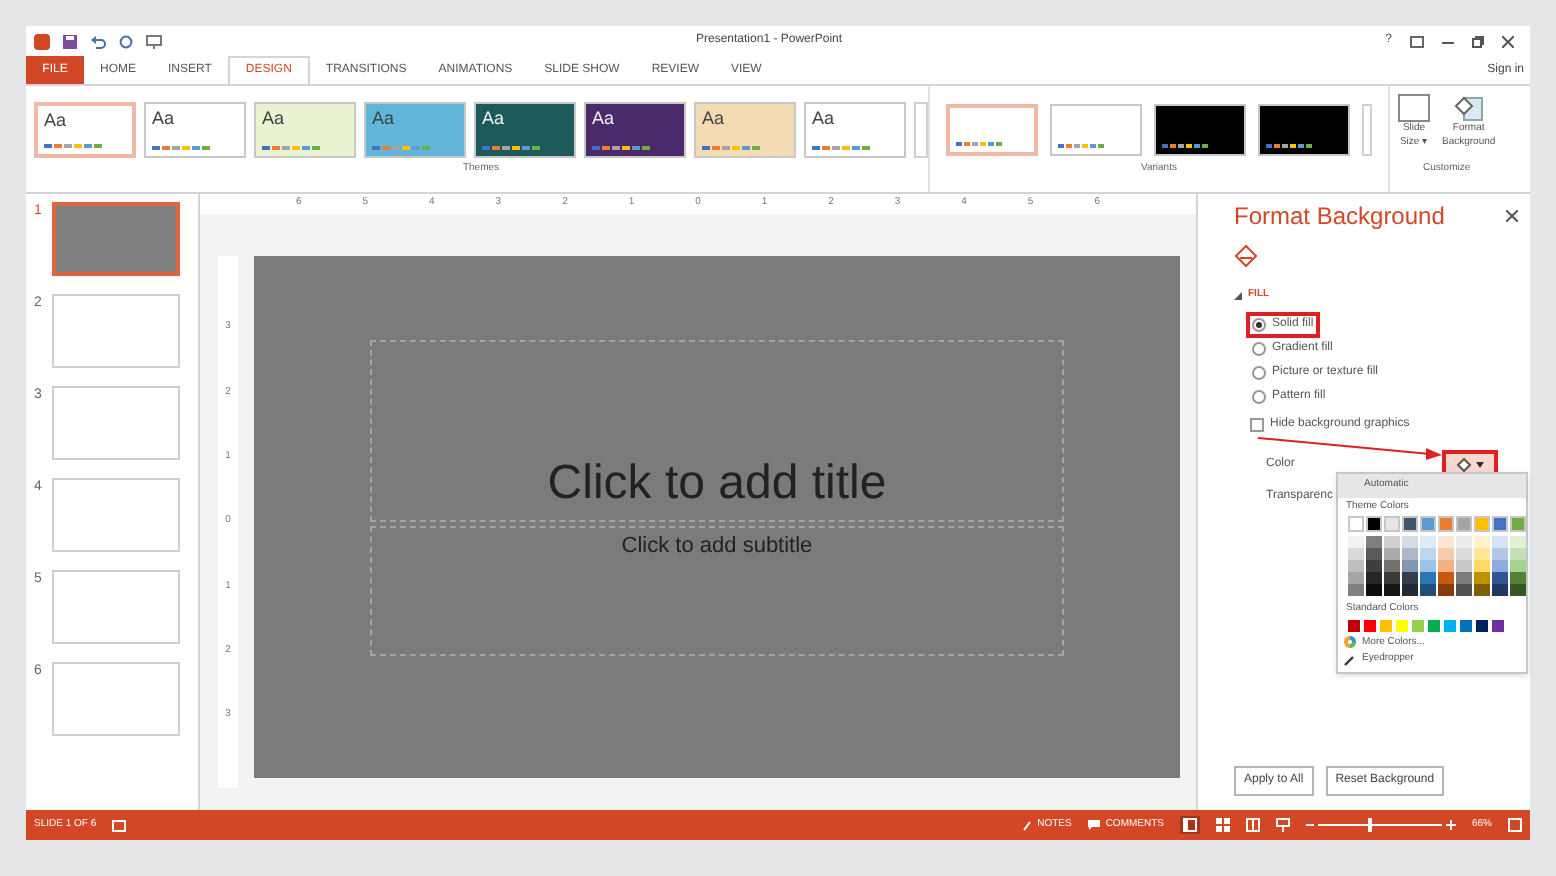  Describe the element at coordinates (1515, 825) in the screenshot. I see `fit-slide-icon` at that location.